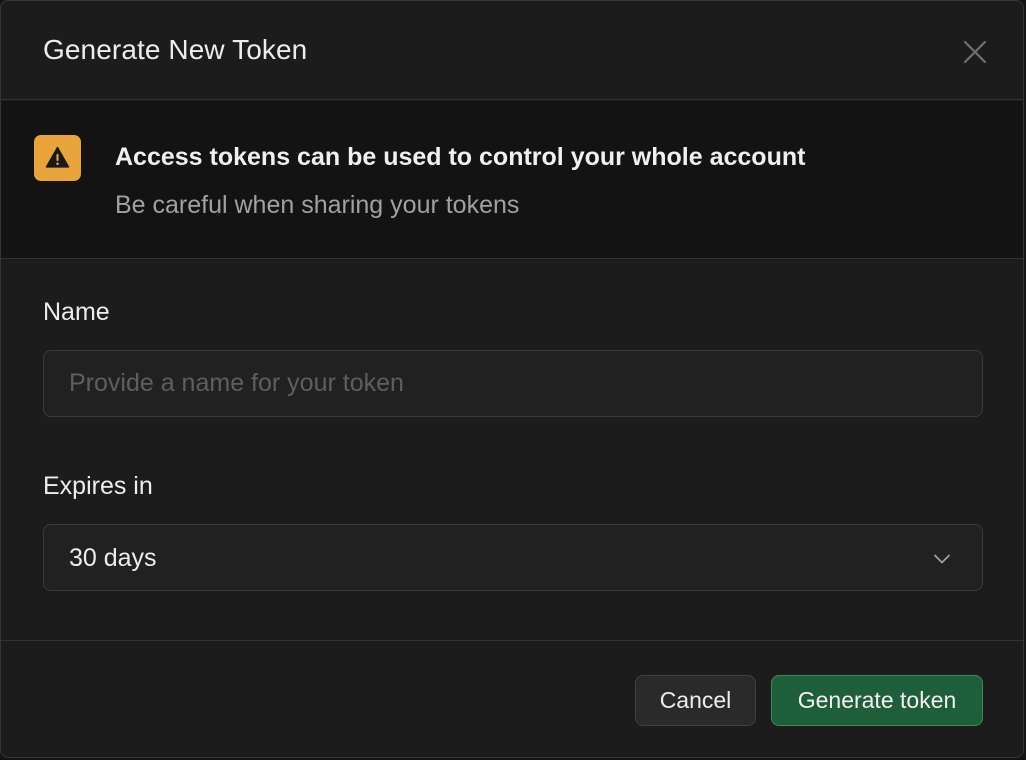 The width and height of the screenshot is (1026, 760). What do you see at coordinates (57, 158) in the screenshot?
I see `warning-icon` at bounding box center [57, 158].